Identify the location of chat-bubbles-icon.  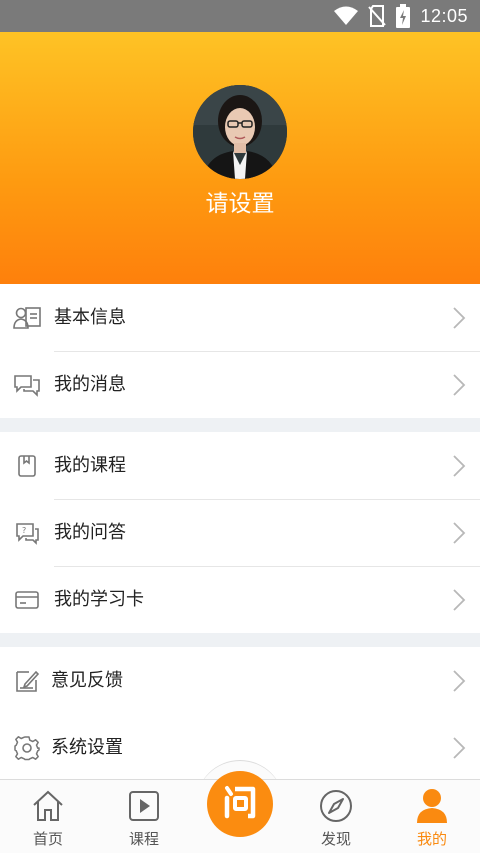
(27, 385).